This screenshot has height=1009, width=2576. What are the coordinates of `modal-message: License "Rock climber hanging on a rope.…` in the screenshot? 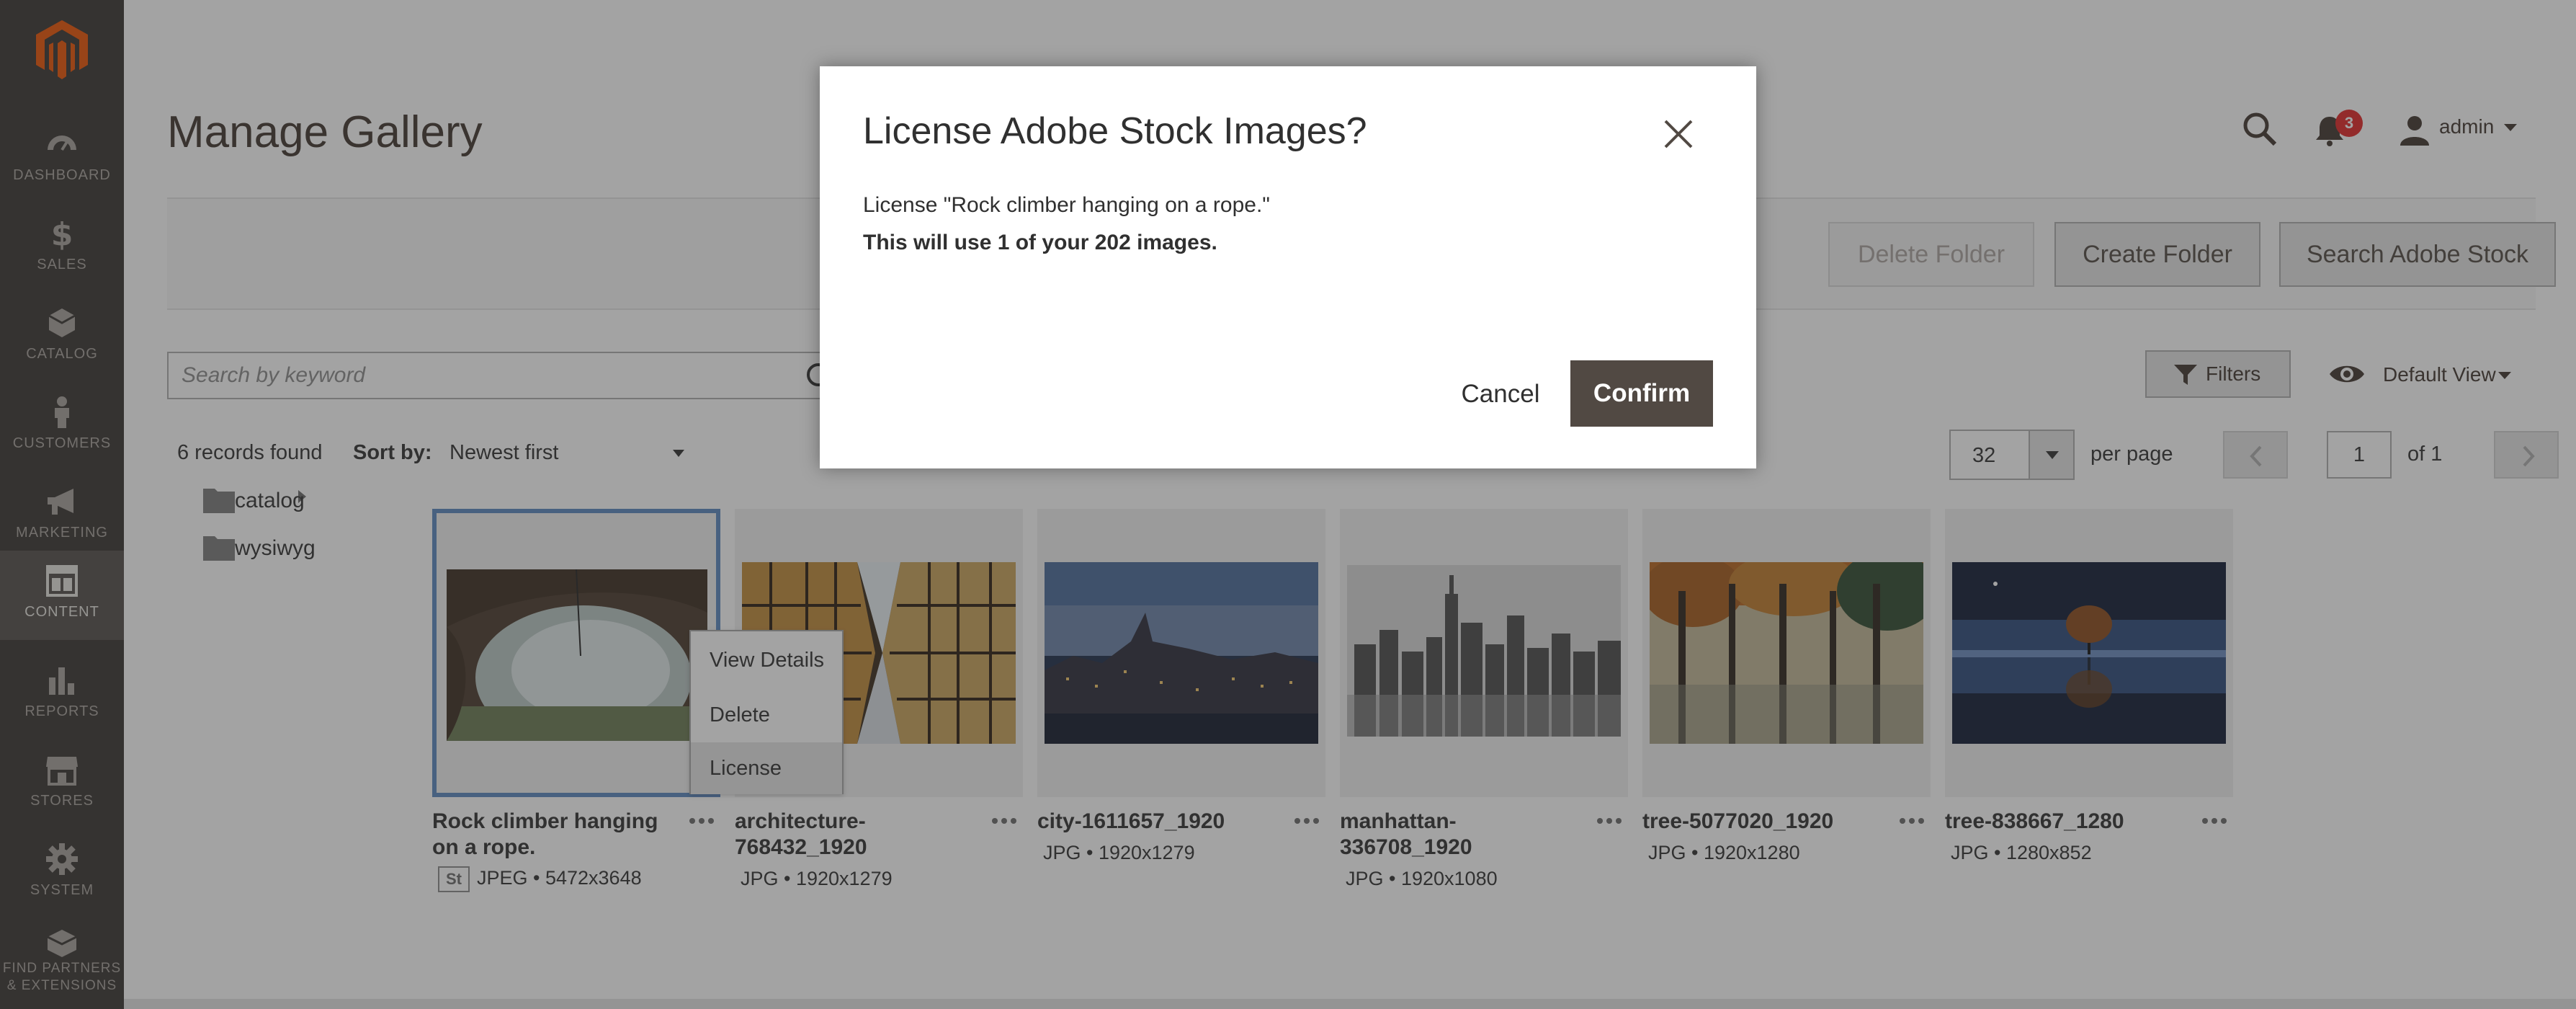 It's located at (1066, 205).